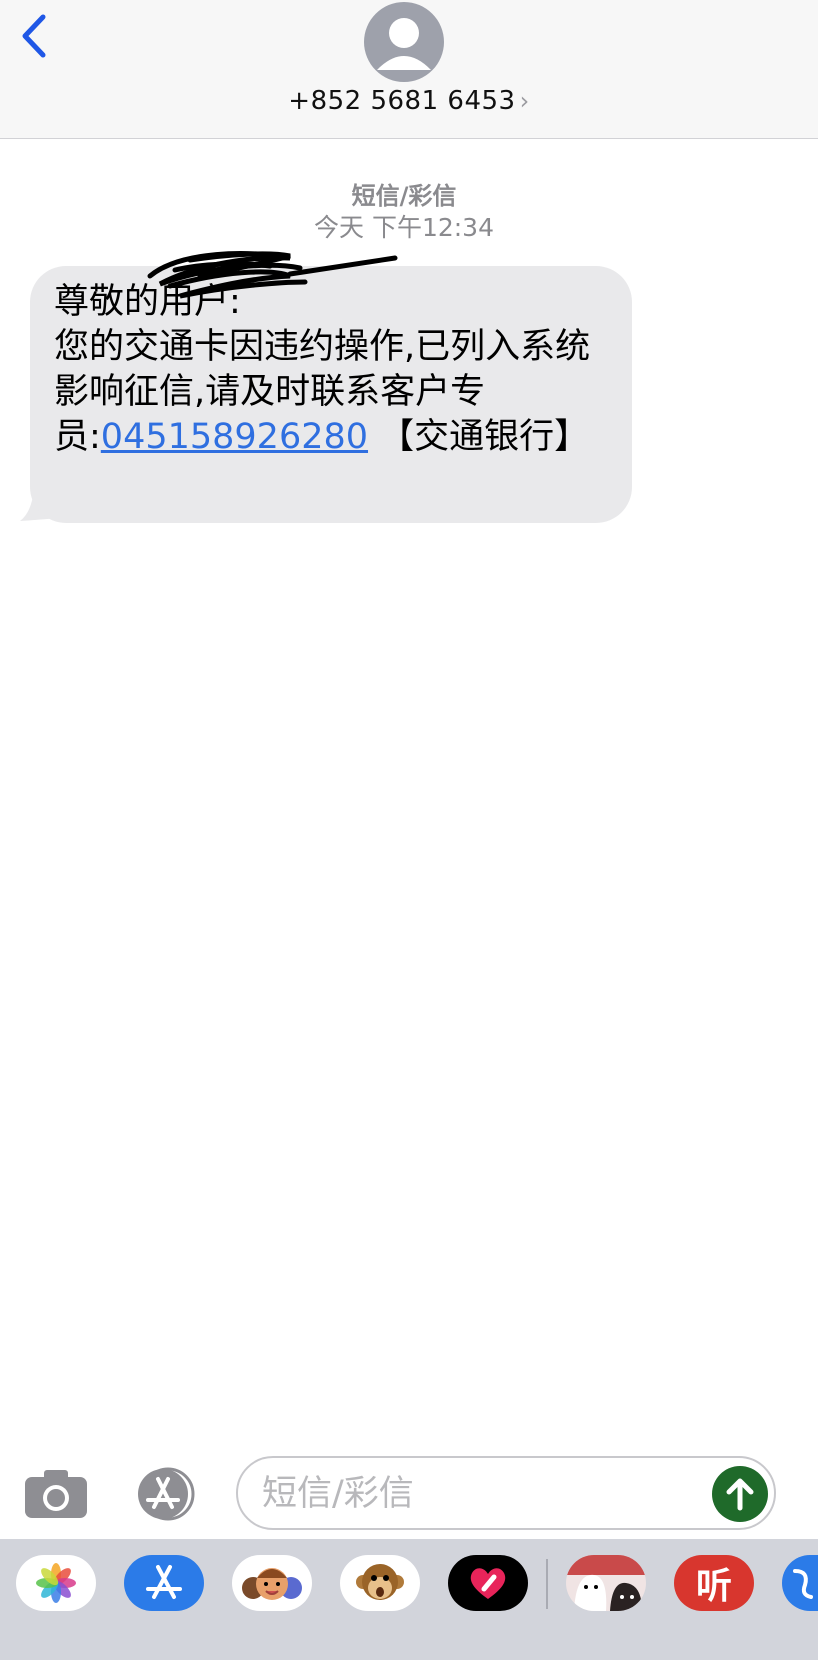 The height and width of the screenshot is (1660, 818). I want to click on camera-icon, so click(56, 1494).